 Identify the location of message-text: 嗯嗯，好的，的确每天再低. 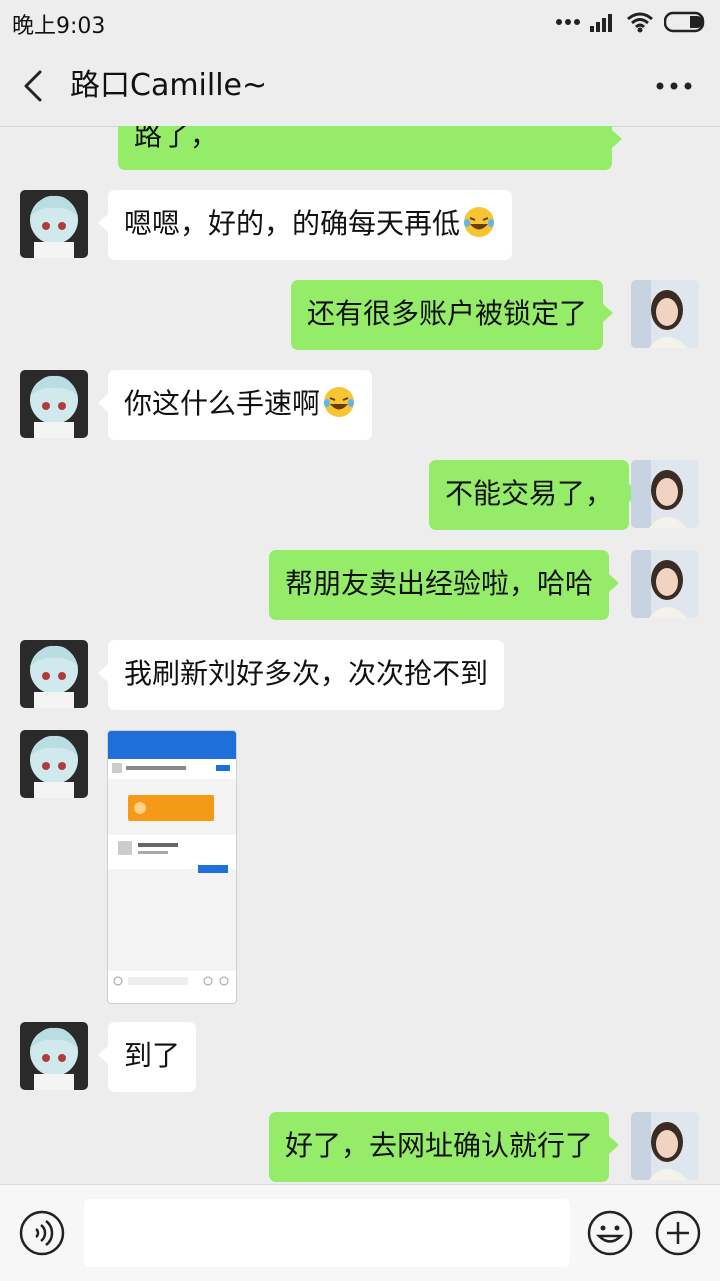
(292, 223).